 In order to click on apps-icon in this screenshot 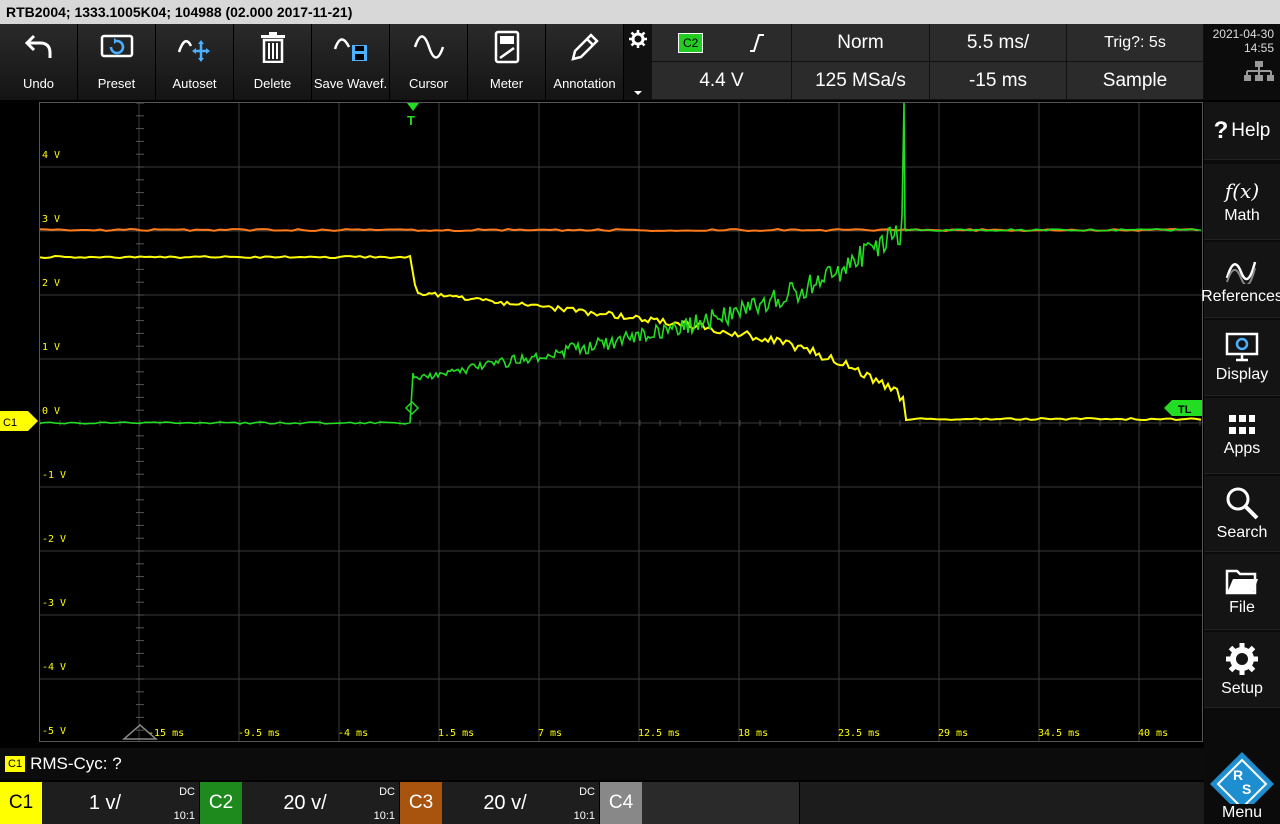, I will do `click(1242, 425)`.